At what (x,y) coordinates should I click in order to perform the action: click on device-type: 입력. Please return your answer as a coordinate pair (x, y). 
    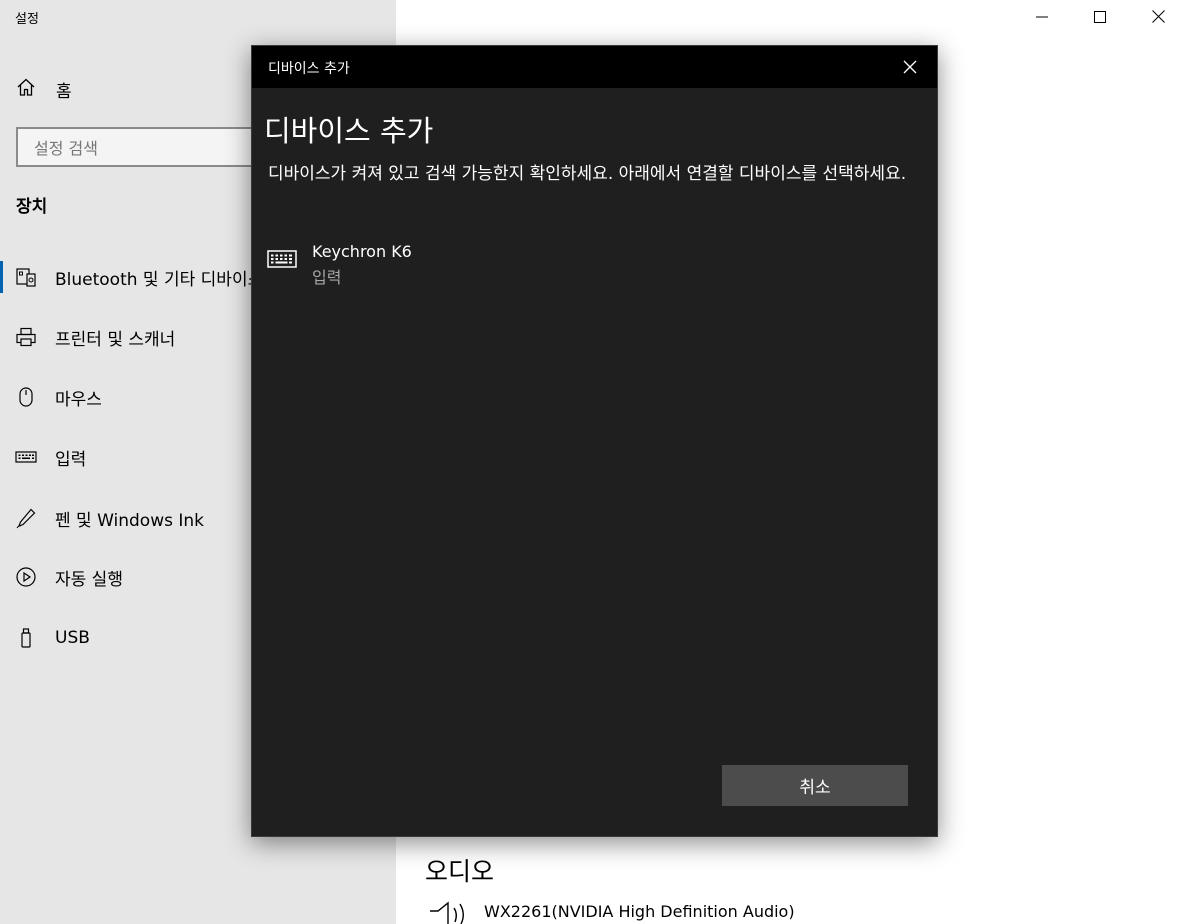
    Looking at the image, I should click on (327, 277).